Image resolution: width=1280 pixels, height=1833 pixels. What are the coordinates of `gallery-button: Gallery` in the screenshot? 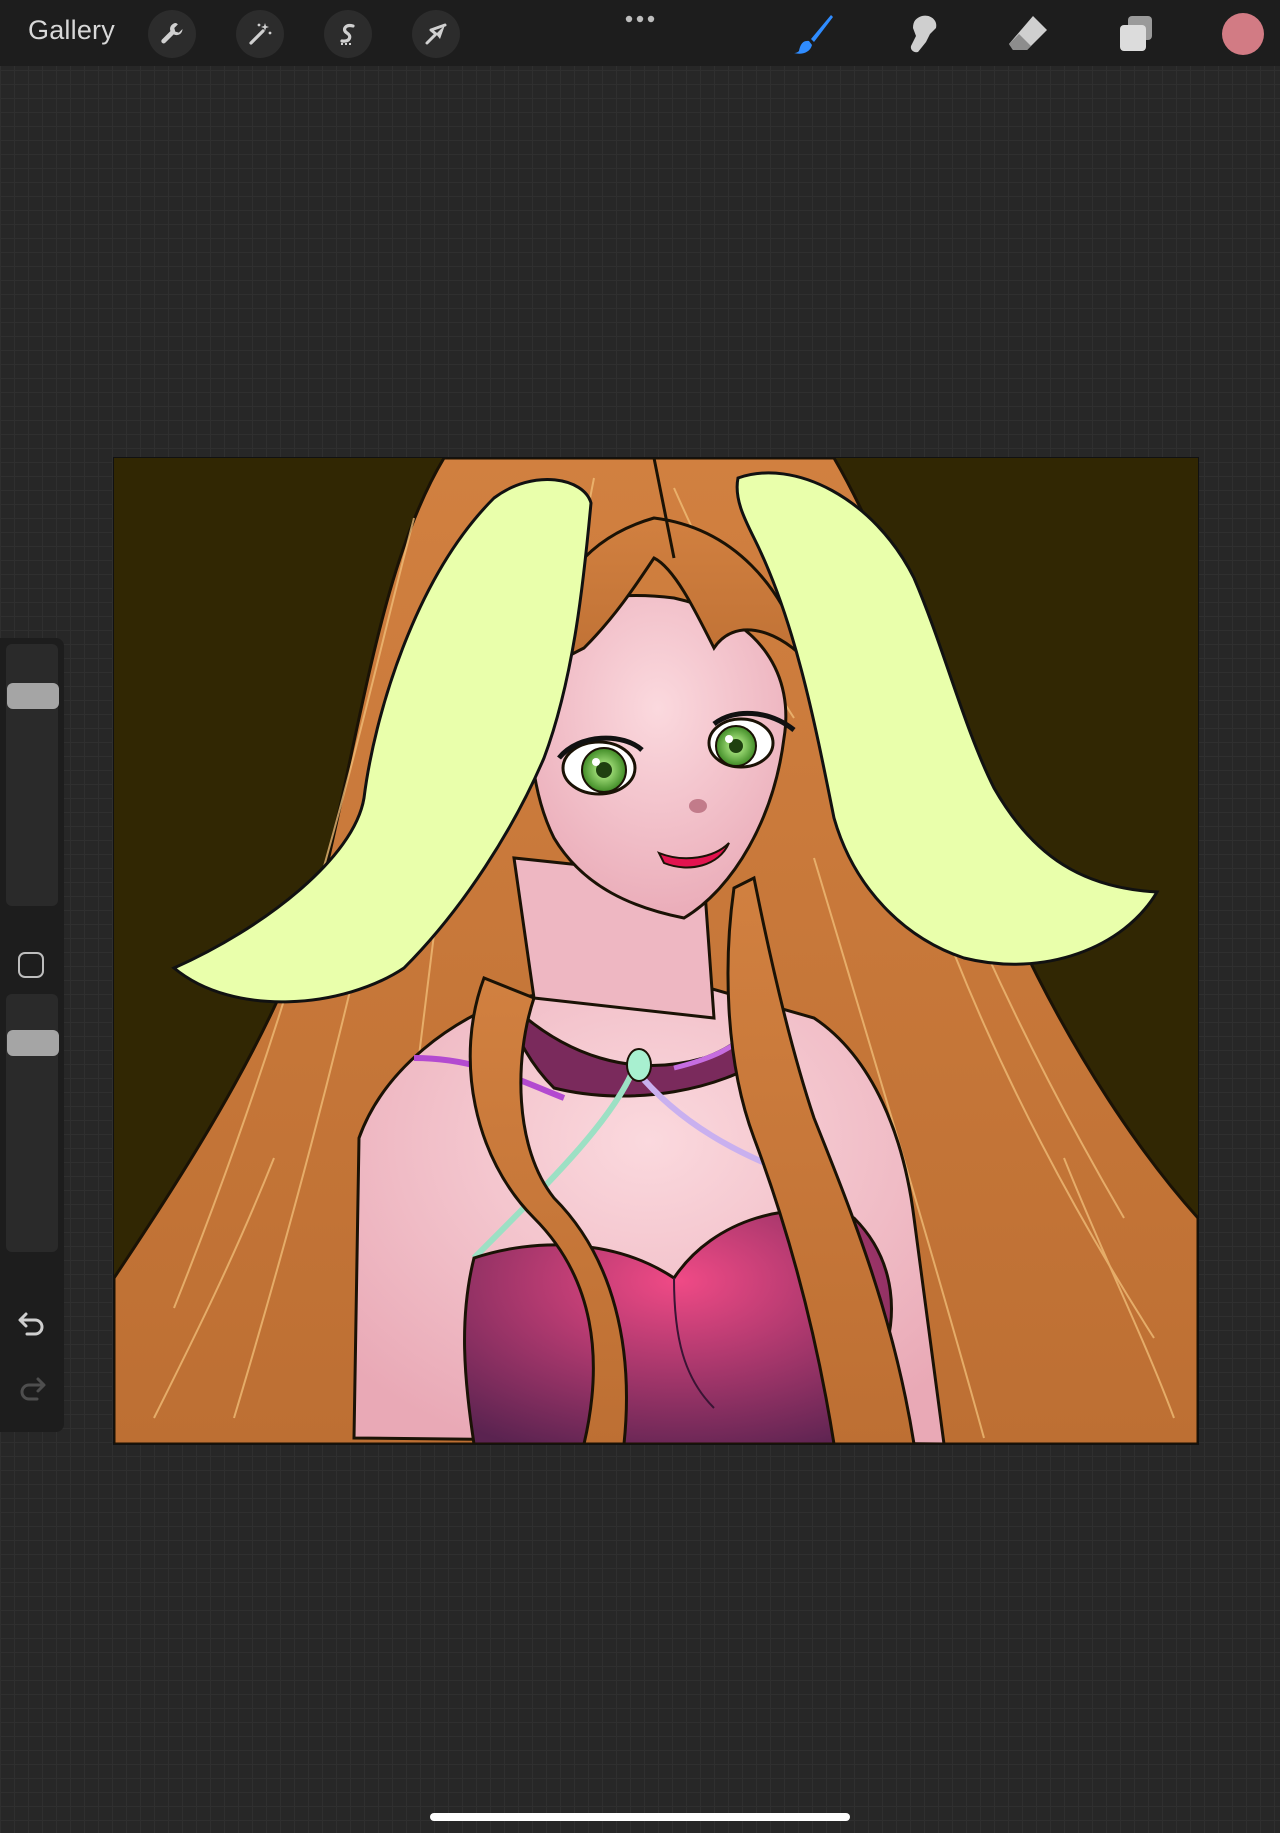 It's located at (71, 30).